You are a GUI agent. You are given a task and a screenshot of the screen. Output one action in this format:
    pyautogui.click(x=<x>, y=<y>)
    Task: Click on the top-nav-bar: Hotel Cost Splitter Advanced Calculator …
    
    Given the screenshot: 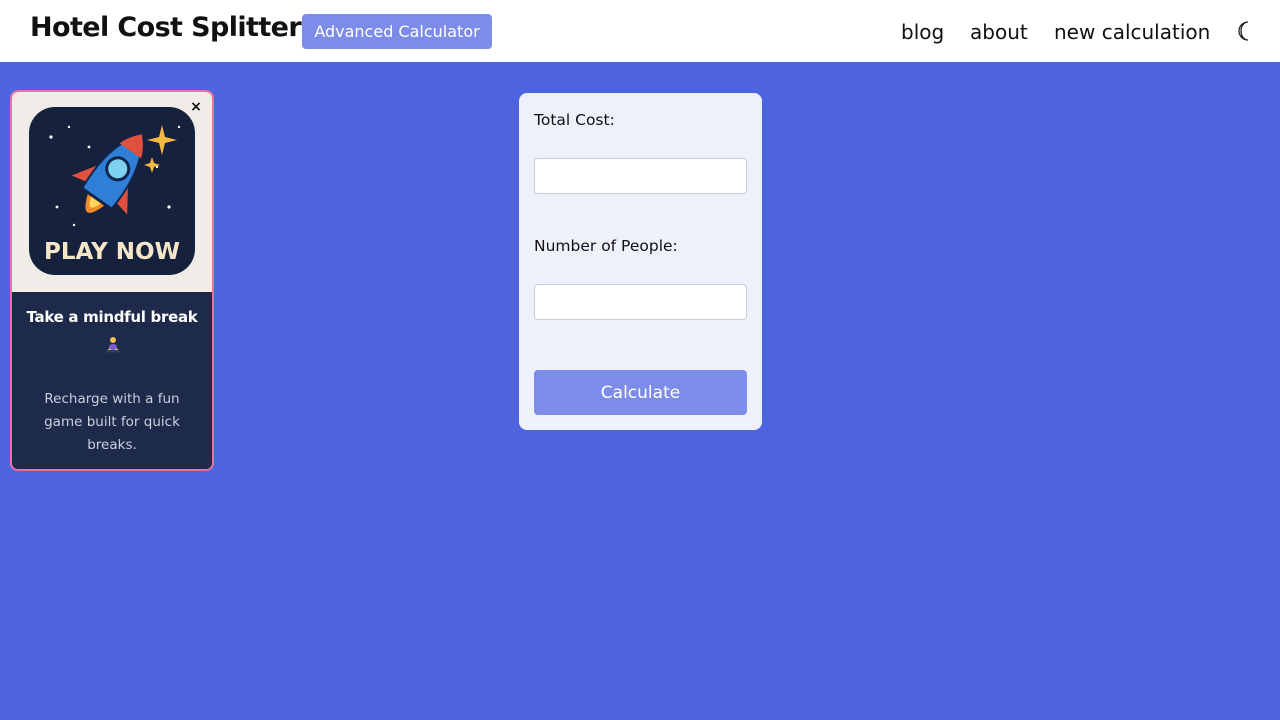 What is the action you would take?
    pyautogui.click(x=640, y=31)
    